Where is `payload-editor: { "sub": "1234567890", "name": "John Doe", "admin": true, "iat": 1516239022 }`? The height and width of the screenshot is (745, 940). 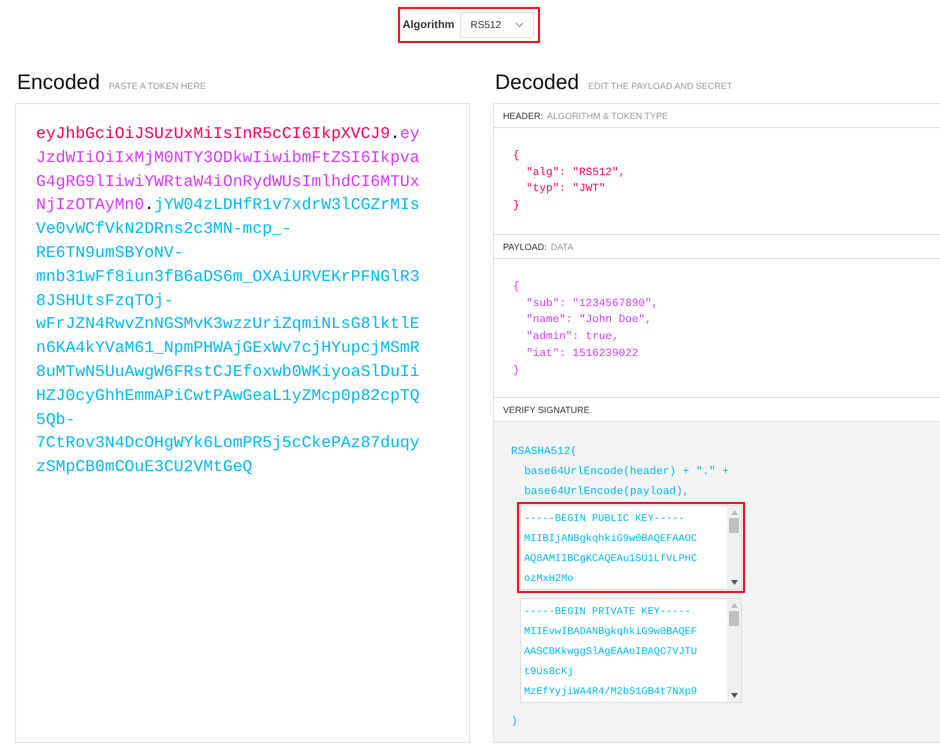
payload-editor: { "sub": "1234567890", "name": "John Doe", "admin": true, "iat": 1516239022 } is located at coordinates (717, 328).